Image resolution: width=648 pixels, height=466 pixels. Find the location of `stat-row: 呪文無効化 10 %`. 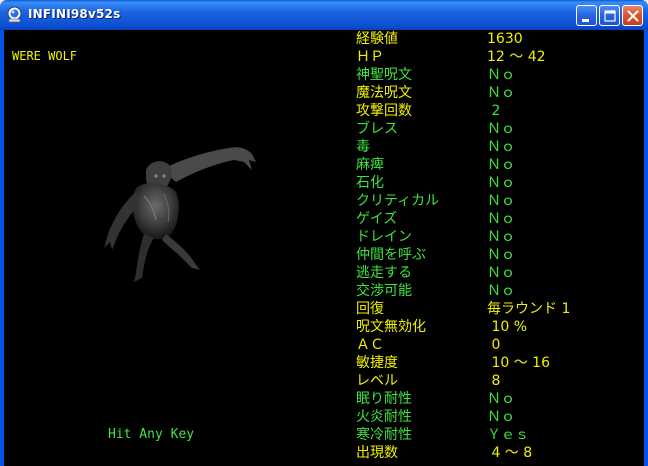

stat-row: 呪文無効化 10 % is located at coordinates (496, 327).